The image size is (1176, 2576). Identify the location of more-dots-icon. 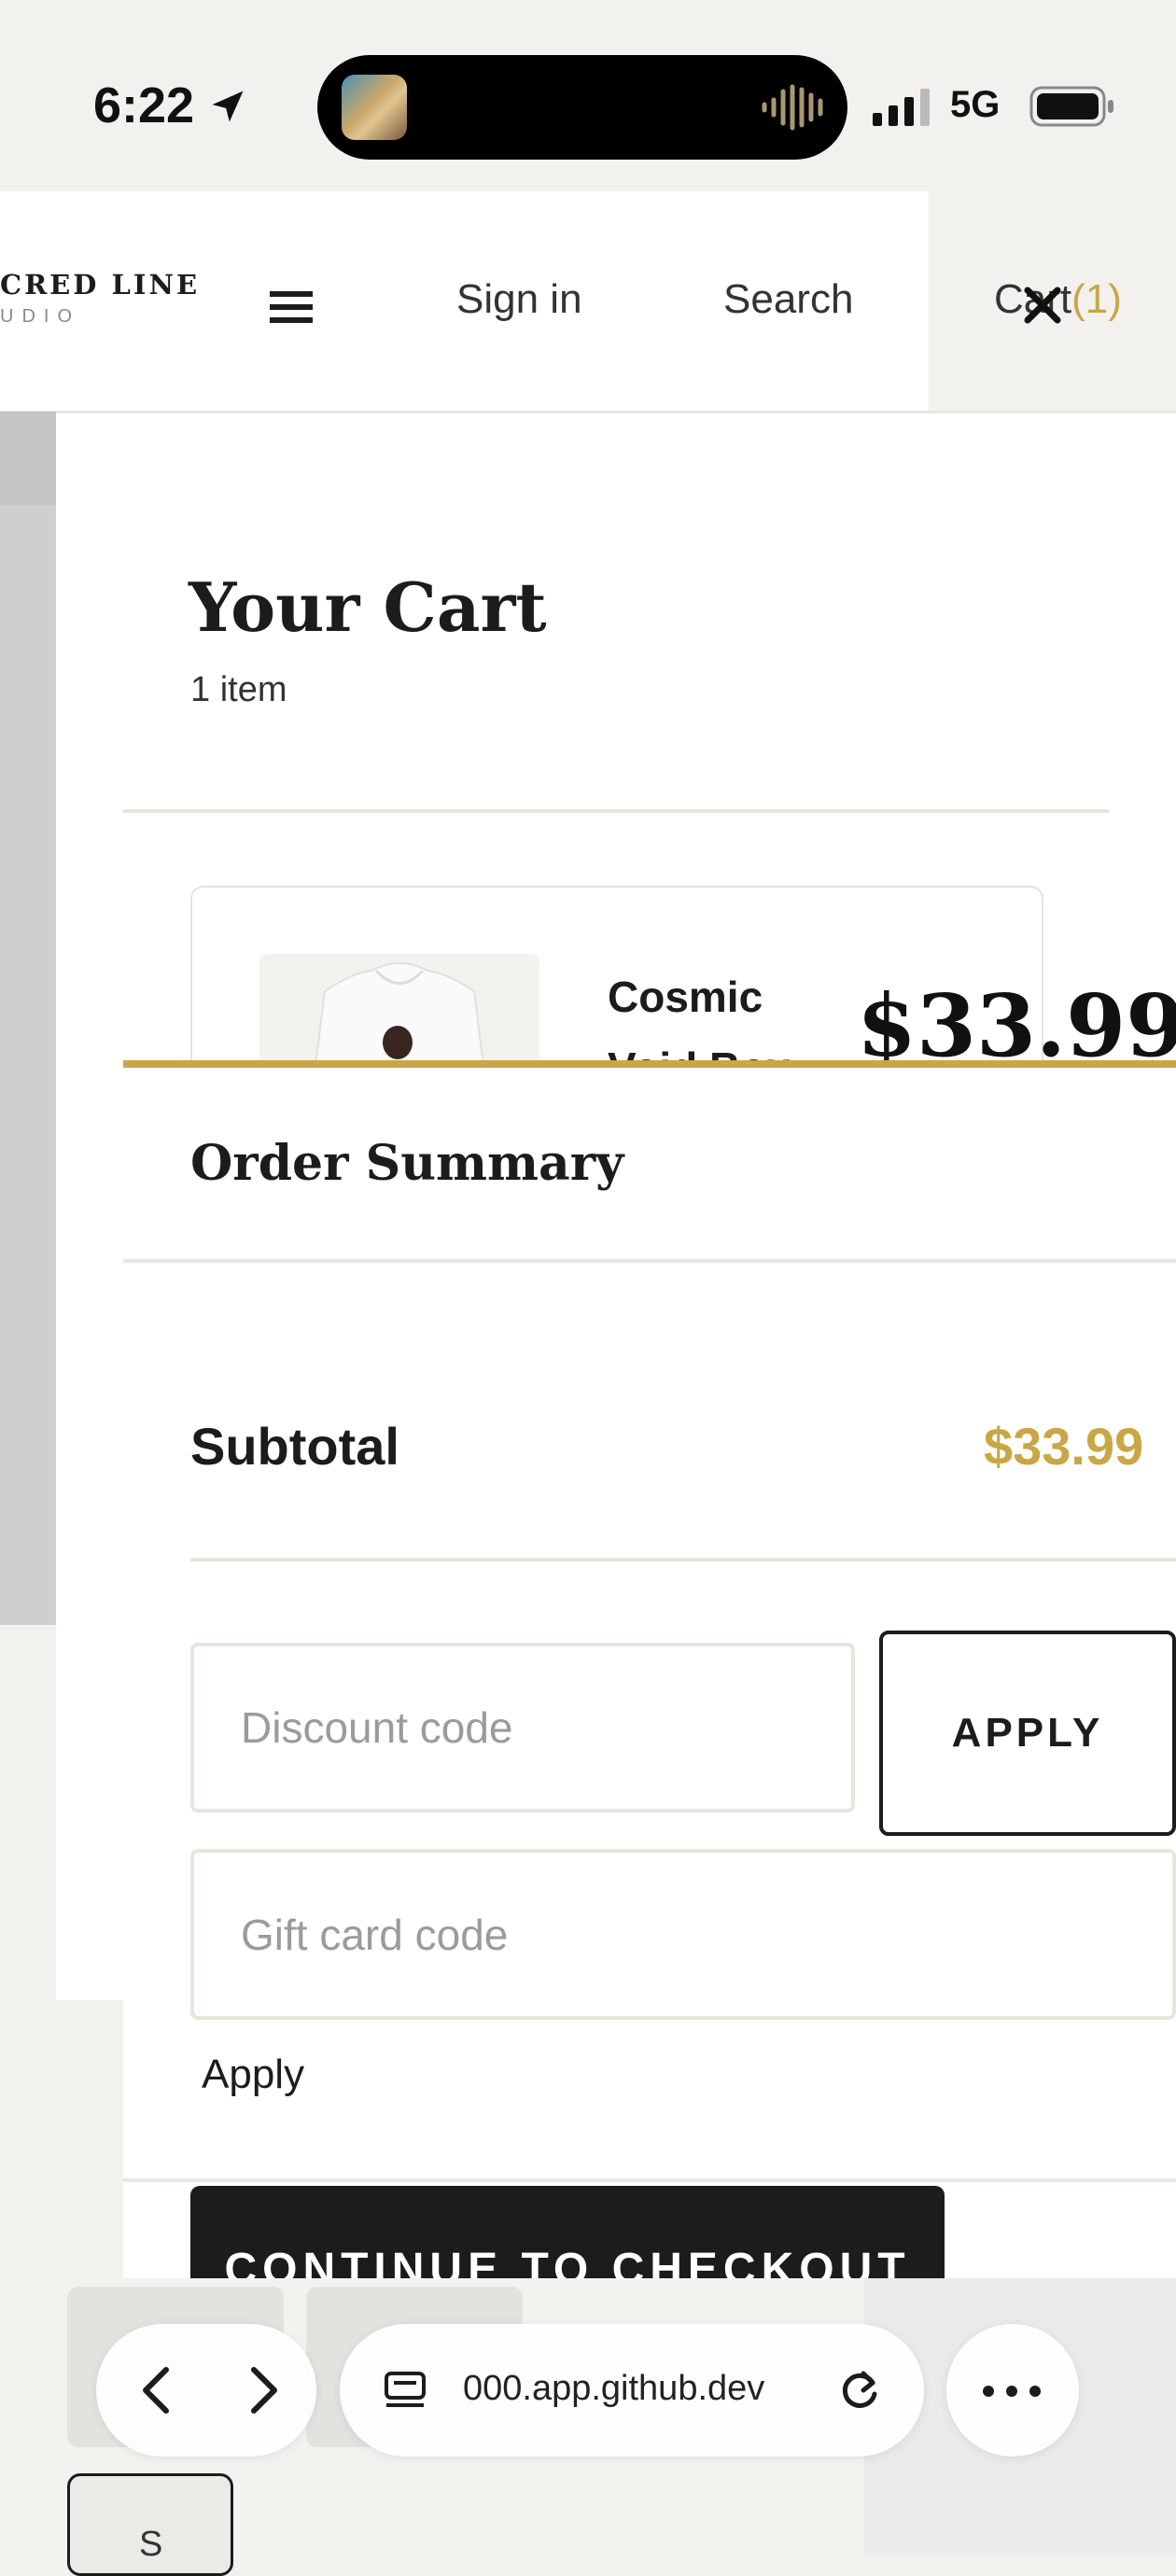
(1012, 2391).